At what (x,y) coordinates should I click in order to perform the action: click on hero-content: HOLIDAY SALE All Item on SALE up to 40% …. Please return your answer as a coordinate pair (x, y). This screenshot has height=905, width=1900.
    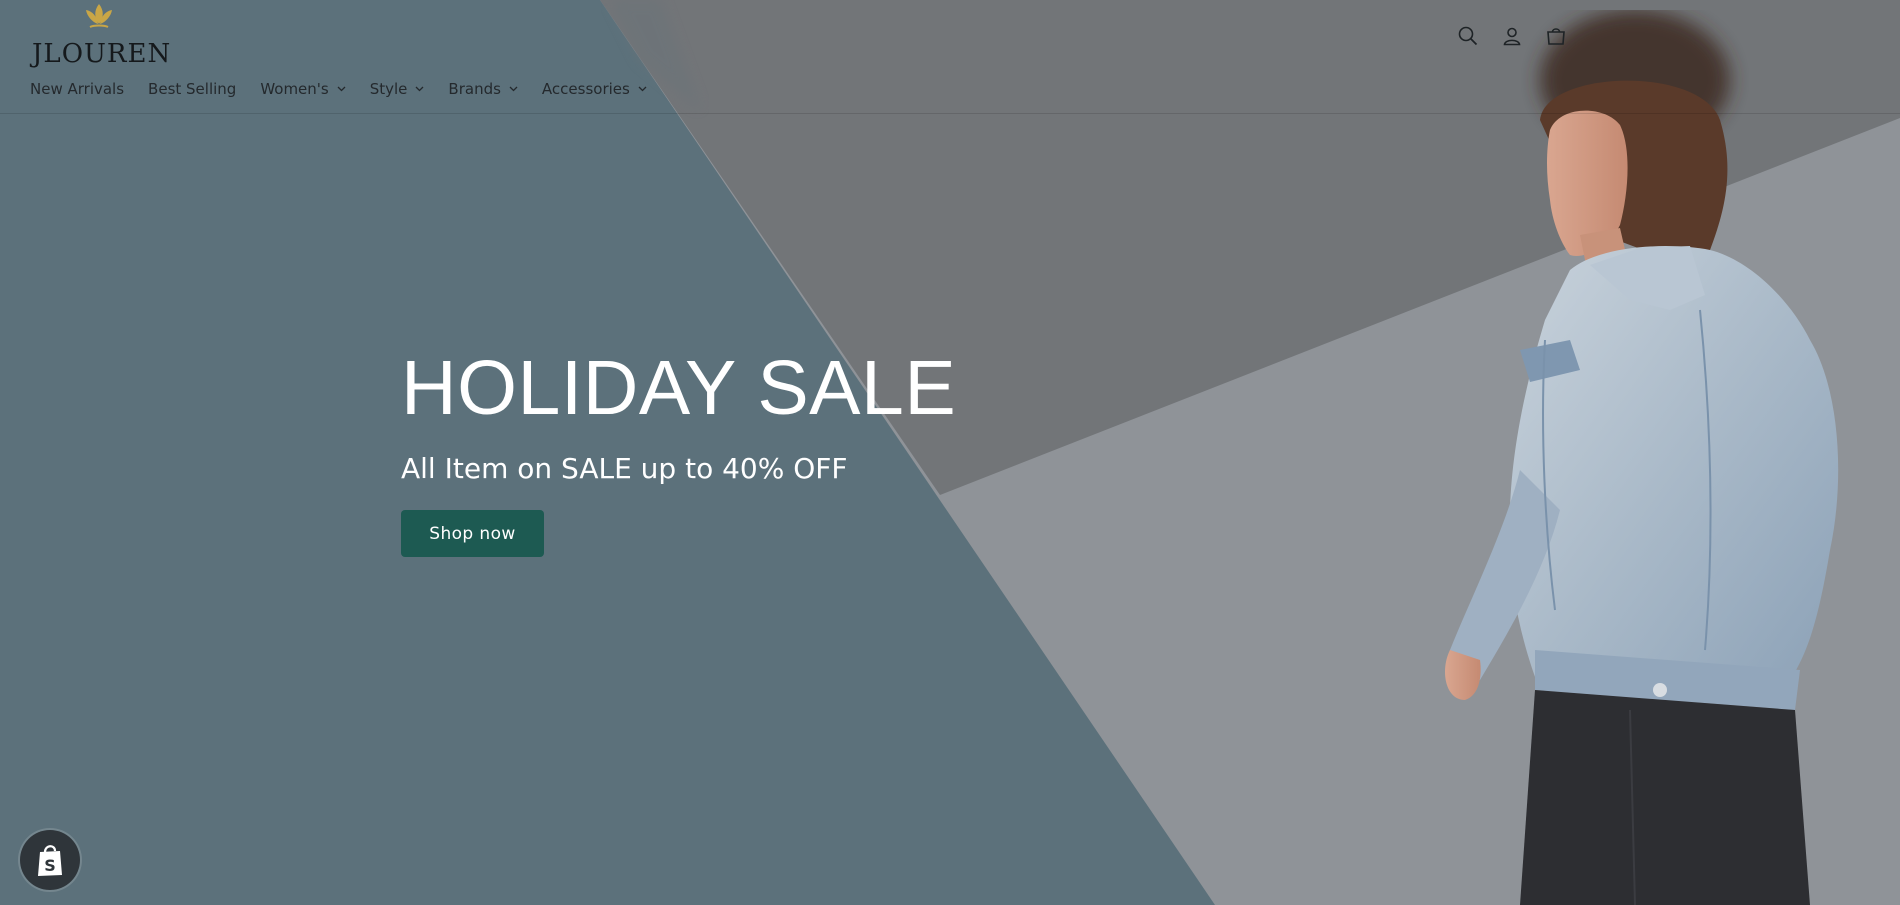
    Looking at the image, I should click on (678, 453).